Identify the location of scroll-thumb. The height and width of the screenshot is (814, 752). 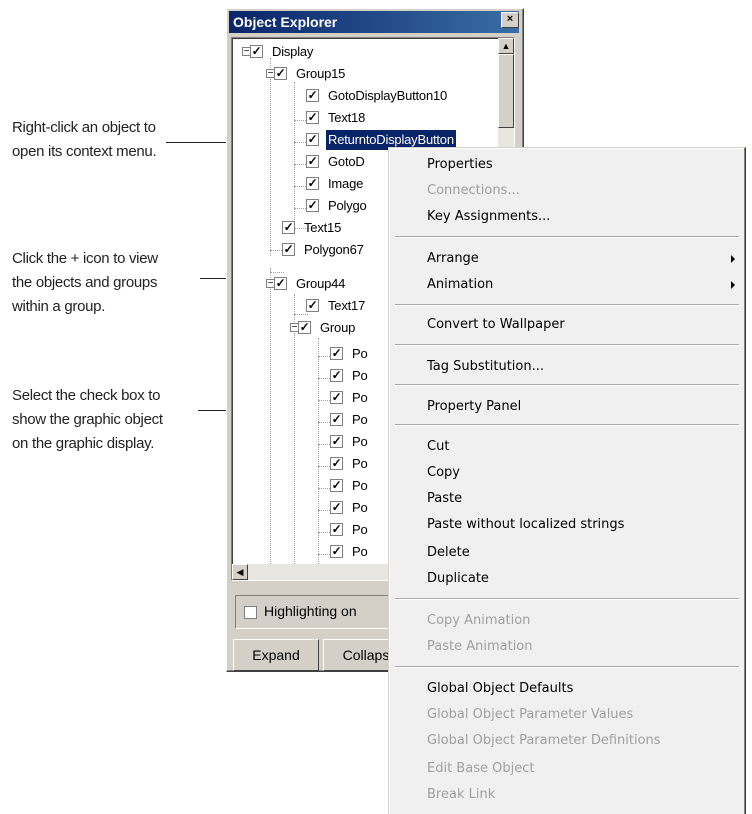
(506, 91).